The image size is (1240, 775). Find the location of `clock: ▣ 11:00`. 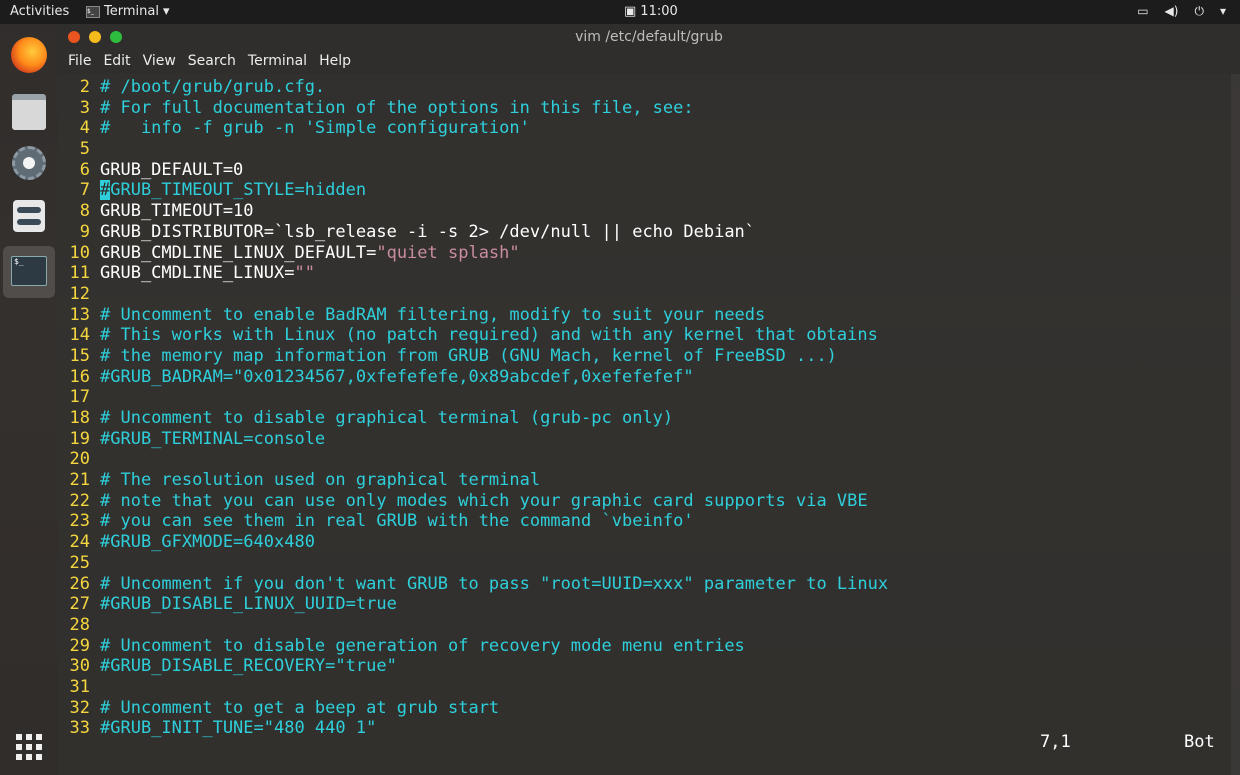

clock: ▣ 11:00 is located at coordinates (651, 11).